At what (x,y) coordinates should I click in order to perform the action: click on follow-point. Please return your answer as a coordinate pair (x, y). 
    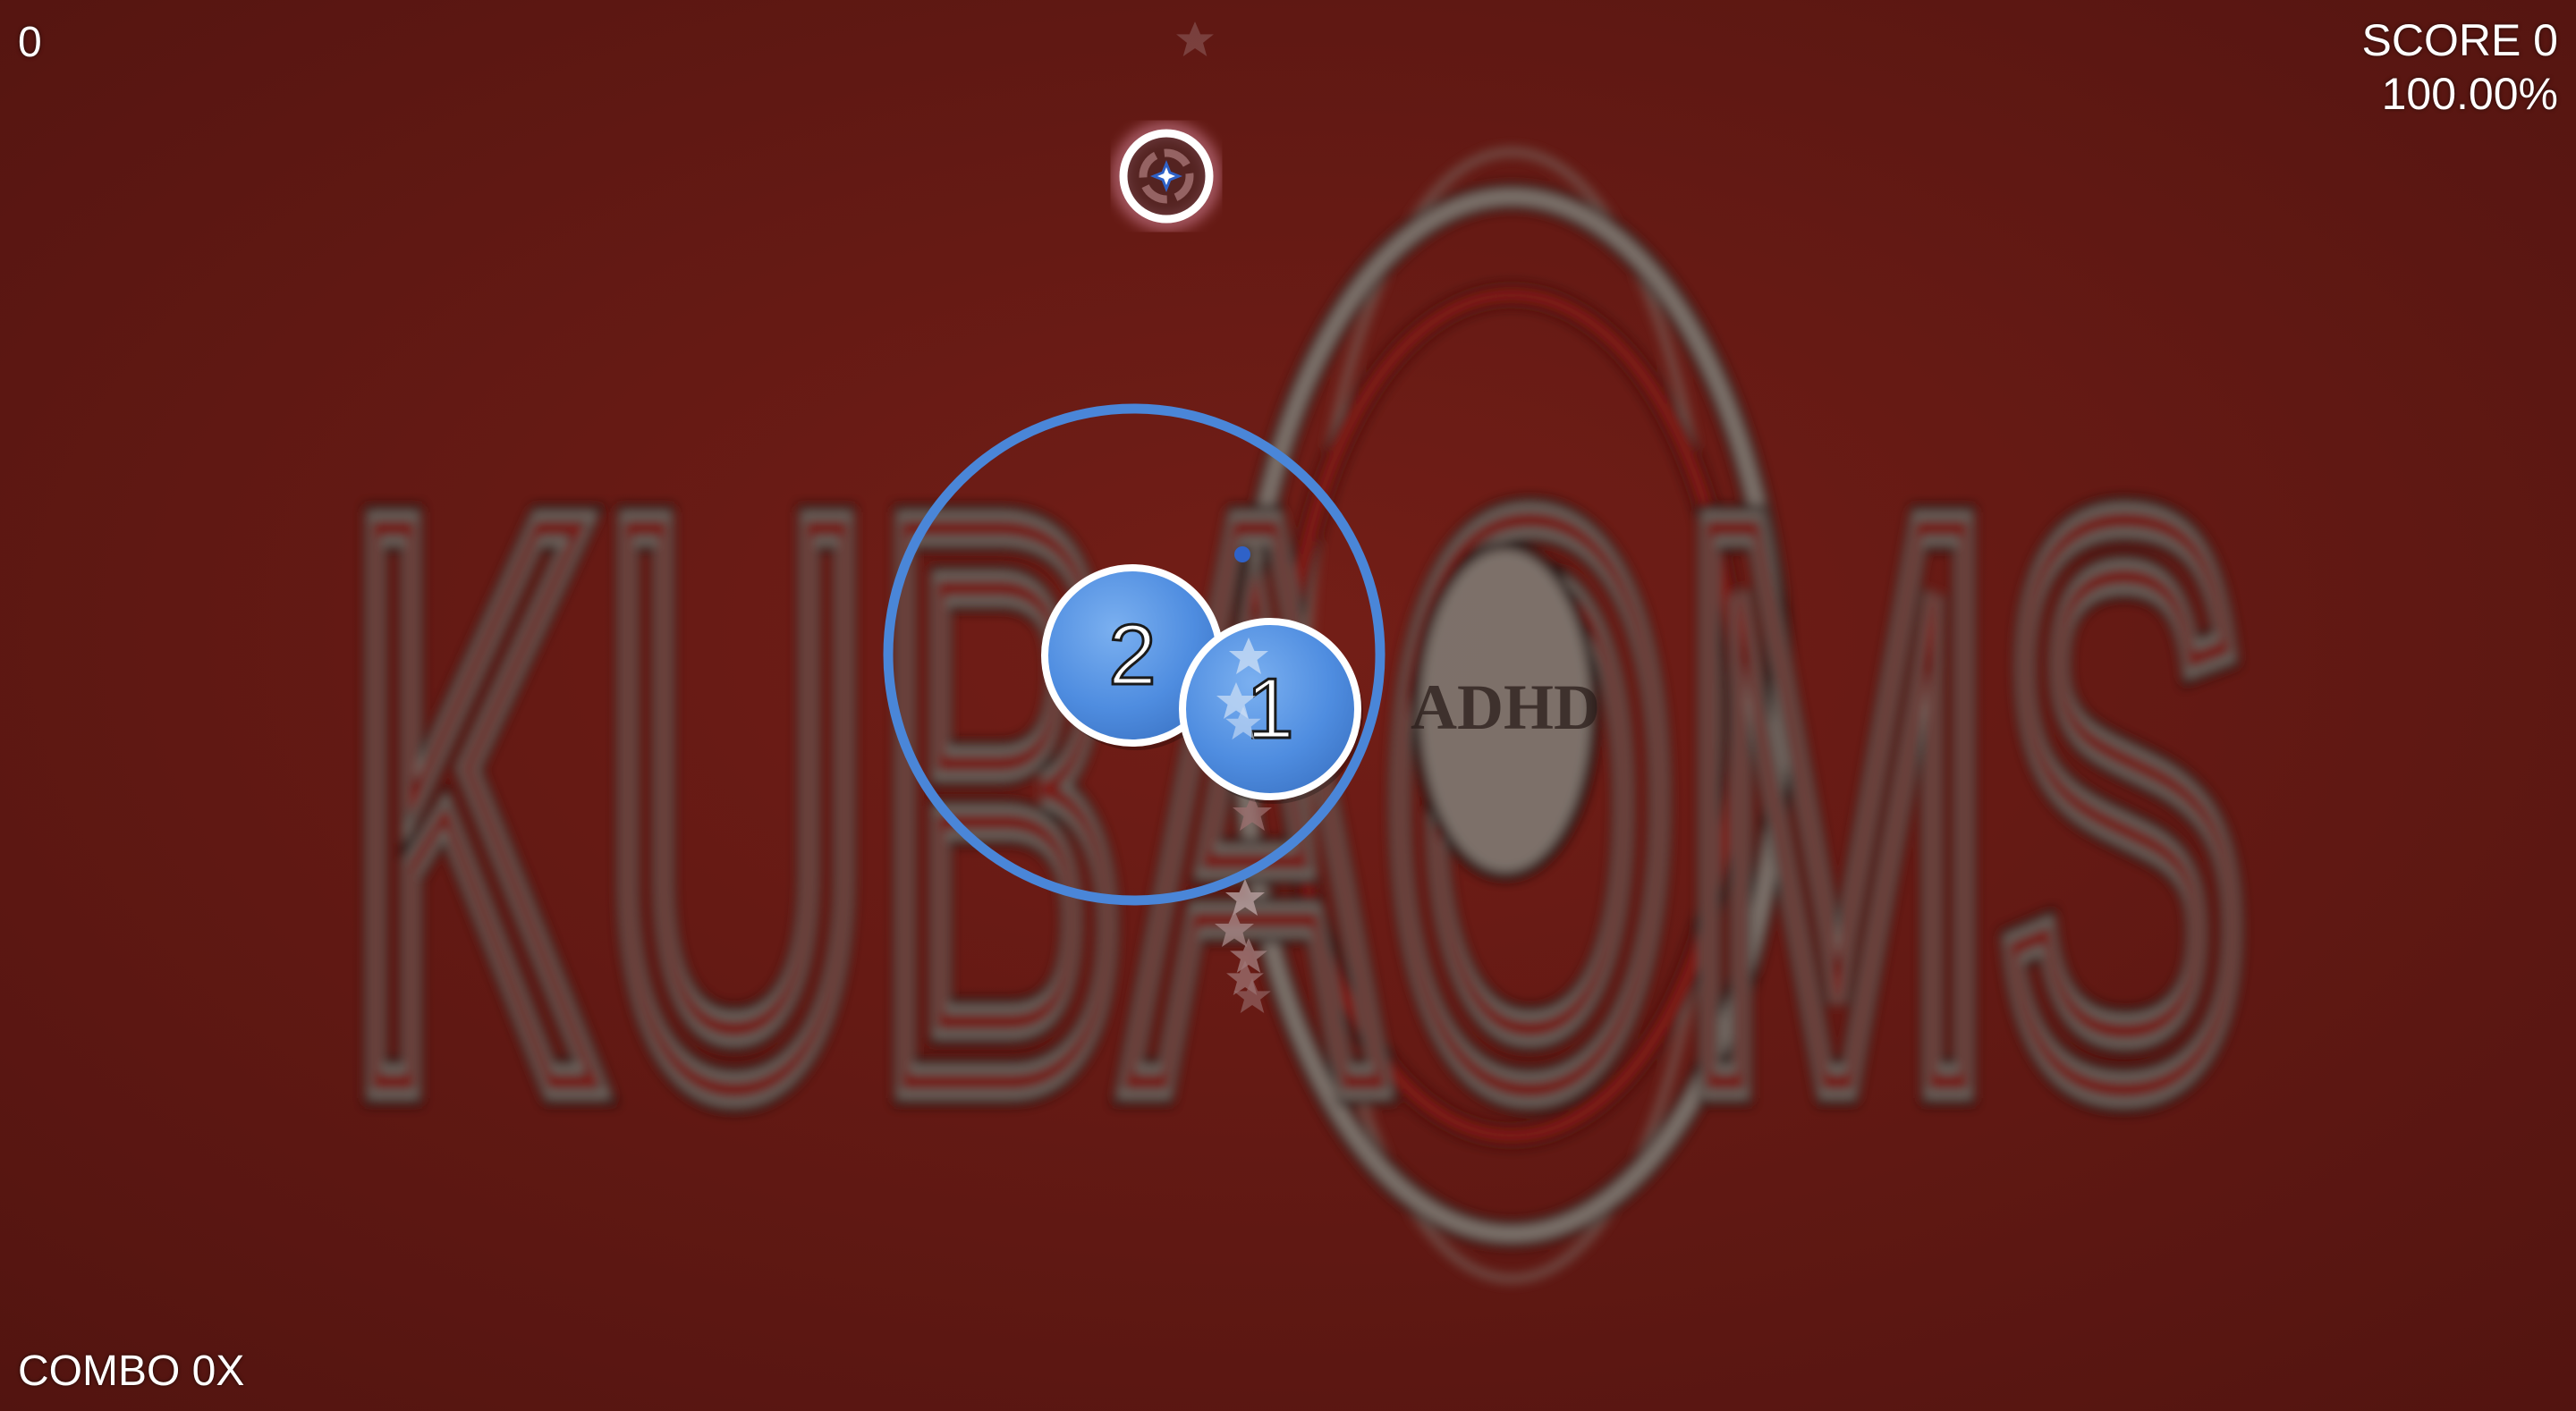
    Looking at the image, I should click on (1242, 554).